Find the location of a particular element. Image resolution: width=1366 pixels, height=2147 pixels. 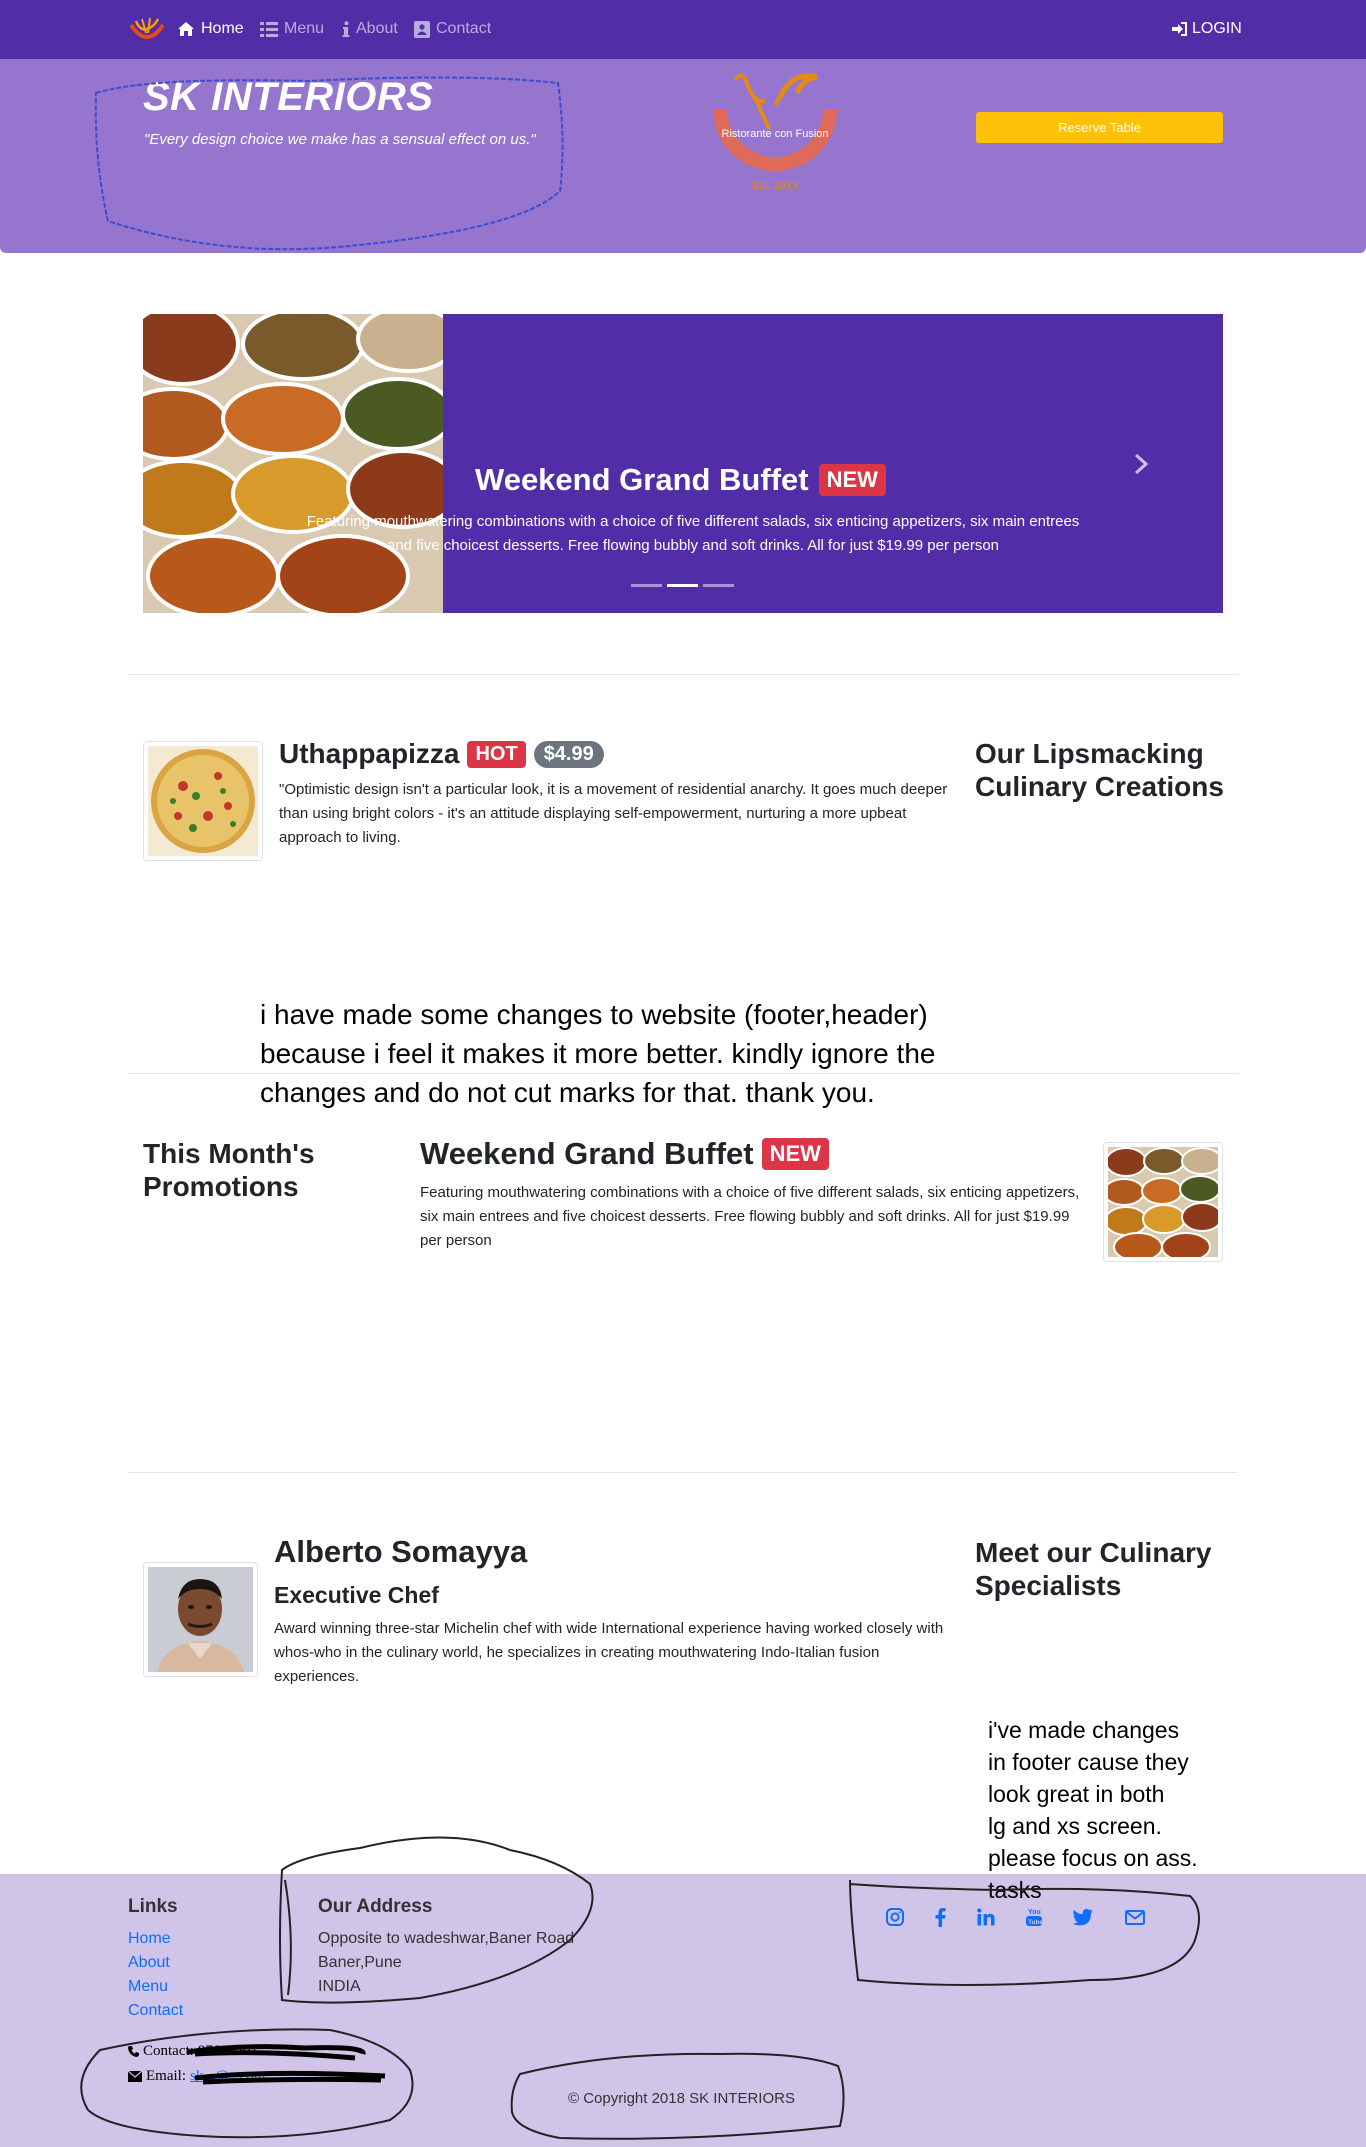

footer-address-line1: Opposite to wadeshwar,Baner Road is located at coordinates (446, 1938).